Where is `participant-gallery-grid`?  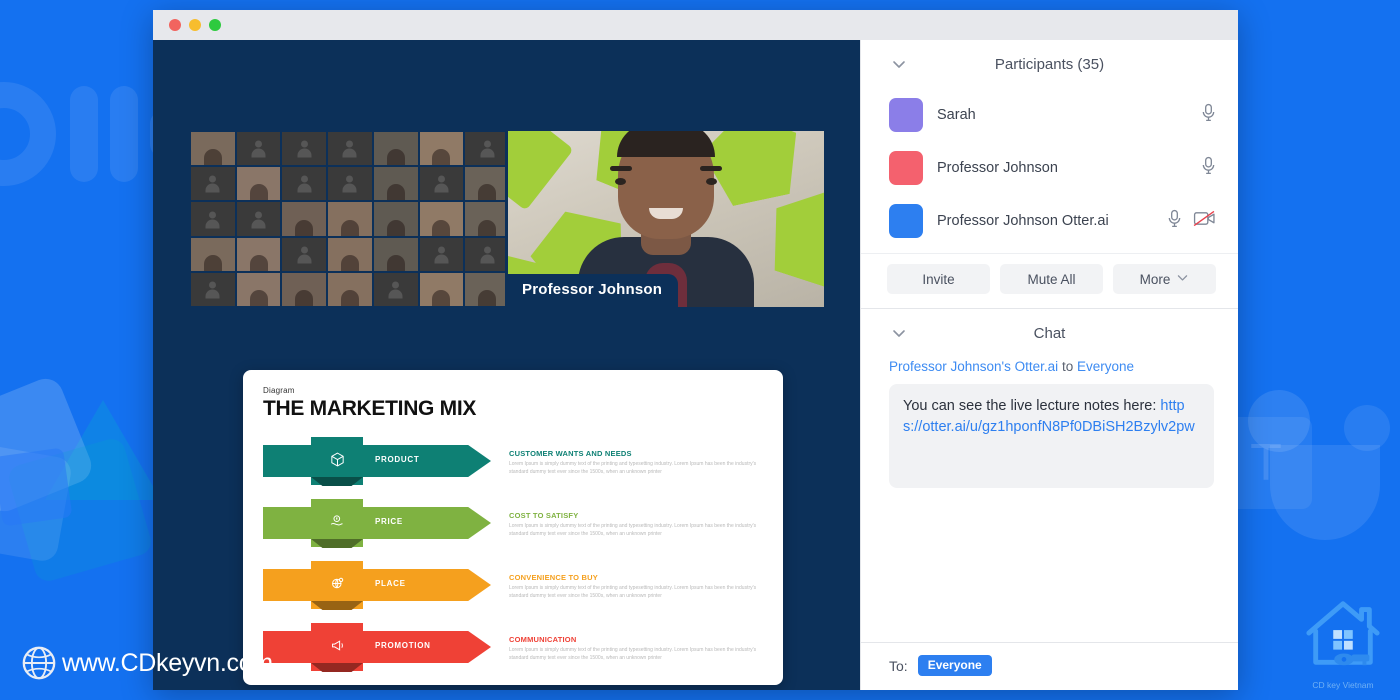
participant-gallery-grid is located at coordinates (350, 219).